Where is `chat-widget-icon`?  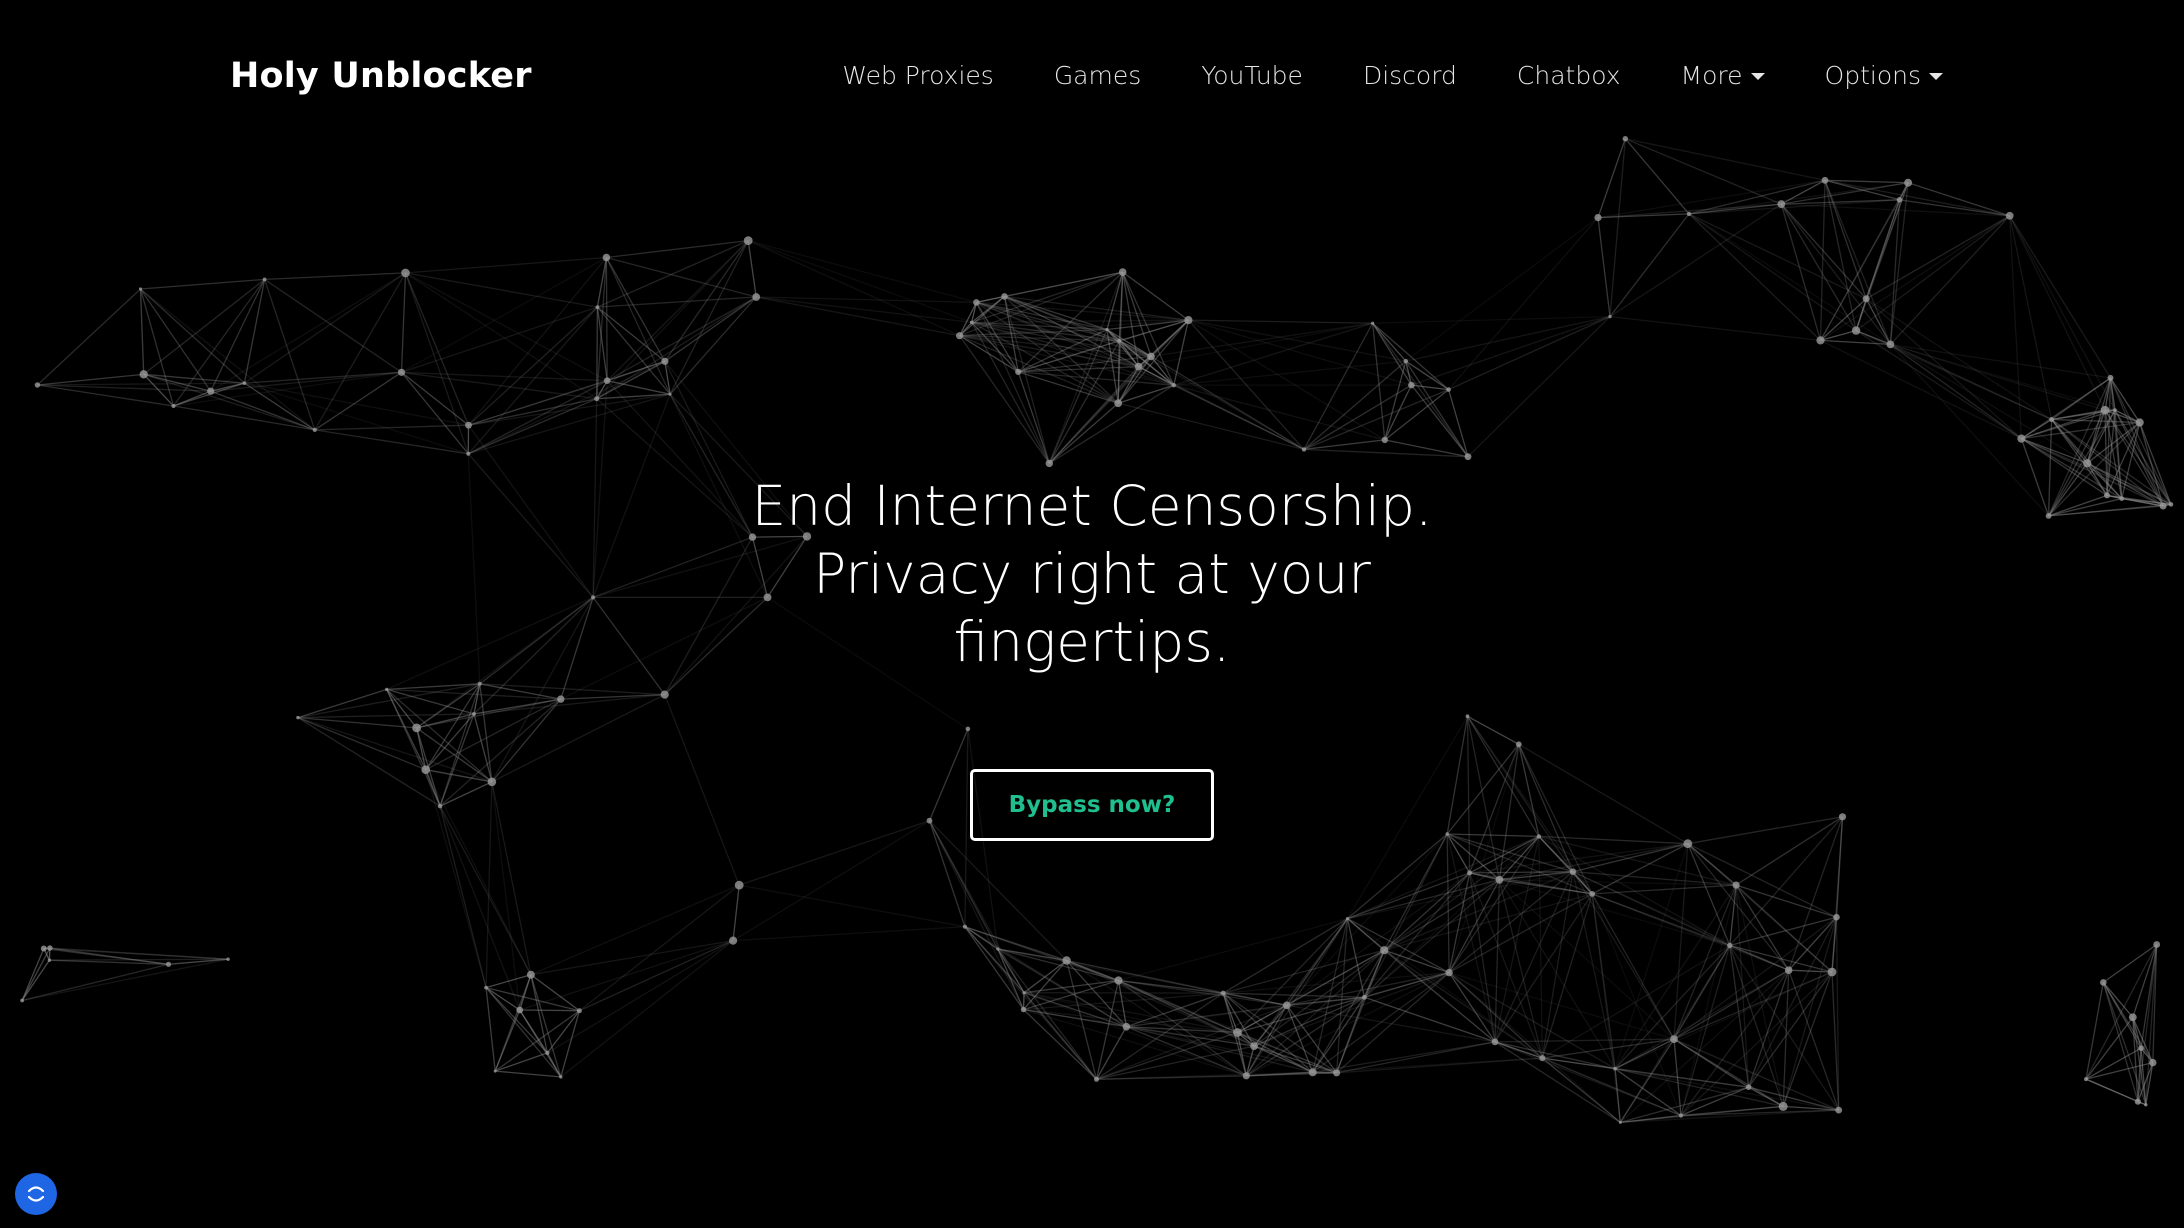
chat-widget-icon is located at coordinates (36, 1194).